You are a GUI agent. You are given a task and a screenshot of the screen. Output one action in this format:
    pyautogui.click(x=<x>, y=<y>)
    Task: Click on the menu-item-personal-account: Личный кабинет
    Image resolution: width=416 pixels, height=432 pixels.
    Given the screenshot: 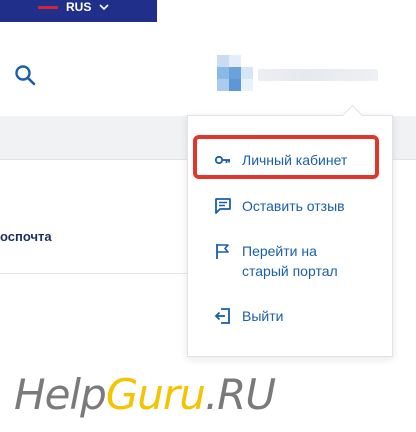 What is the action you would take?
    pyautogui.click(x=280, y=160)
    